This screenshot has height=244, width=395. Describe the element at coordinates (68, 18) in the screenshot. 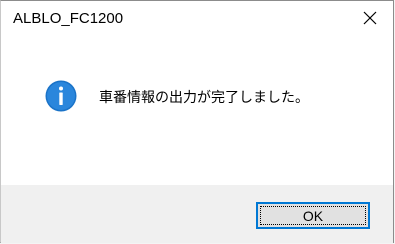

I see `window-title: ALBLO_FC1200` at that location.